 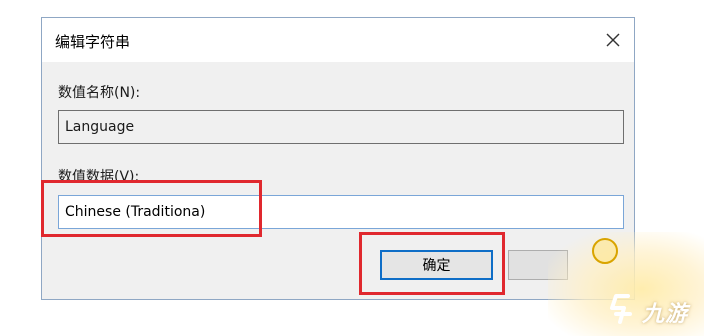 What do you see at coordinates (665, 314) in the screenshot?
I see `watermark-text: 九游` at bounding box center [665, 314].